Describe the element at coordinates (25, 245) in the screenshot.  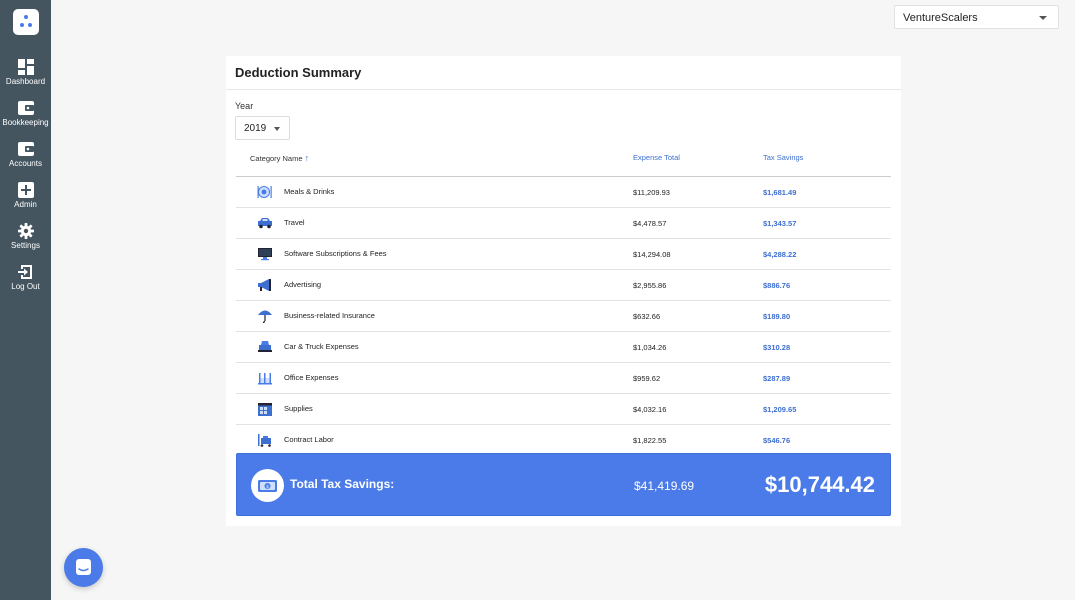
I see `sidebar-item-label: Settings` at that location.